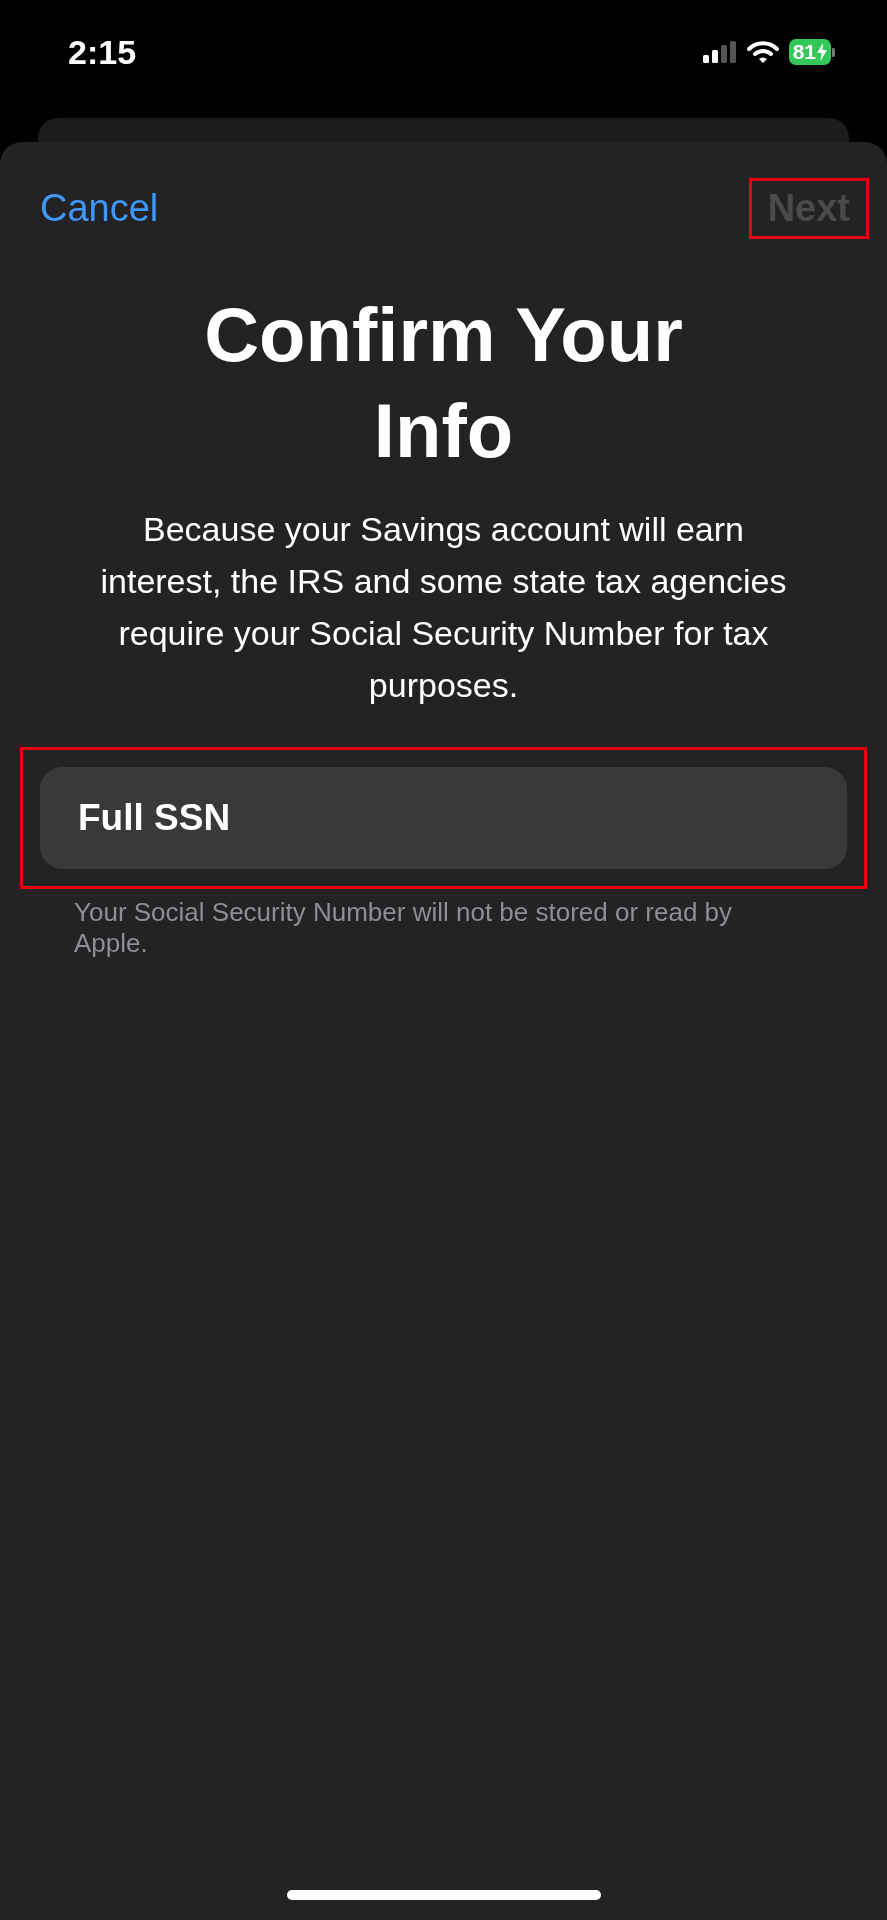 This screenshot has height=1920, width=887. What do you see at coordinates (99, 208) in the screenshot?
I see `cancel-button: Cancel` at bounding box center [99, 208].